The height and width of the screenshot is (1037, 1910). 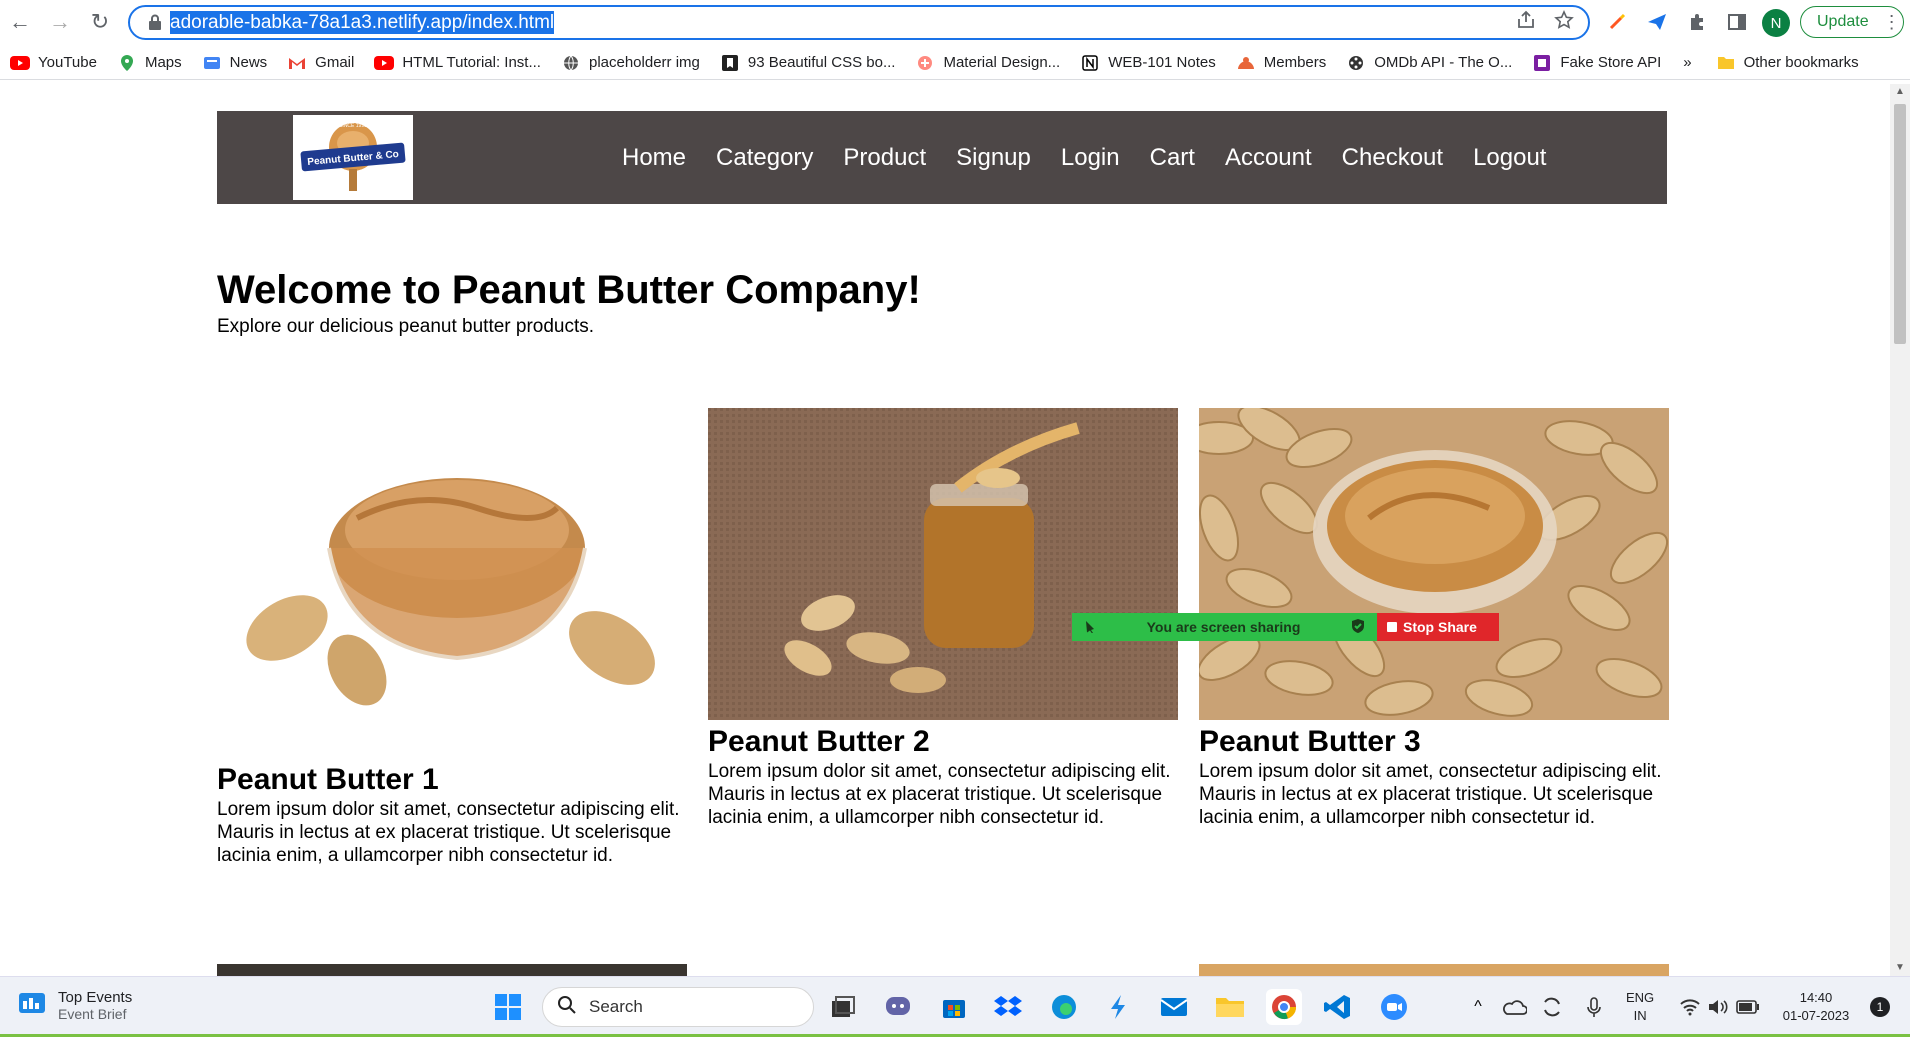 I want to click on nav-link-account: Account, so click(x=1268, y=158).